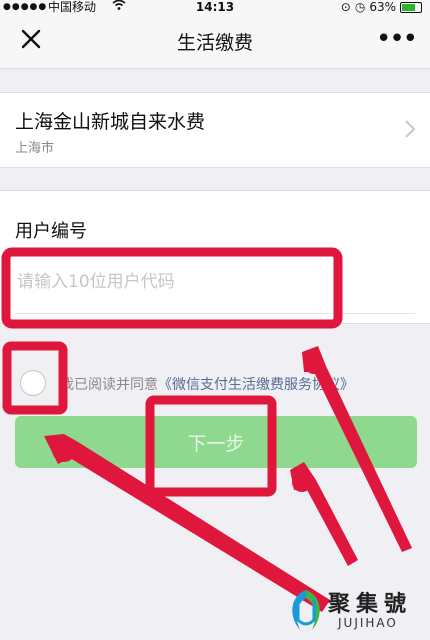 The image size is (430, 640). What do you see at coordinates (411, 7) in the screenshot?
I see `battery-icon` at bounding box center [411, 7].